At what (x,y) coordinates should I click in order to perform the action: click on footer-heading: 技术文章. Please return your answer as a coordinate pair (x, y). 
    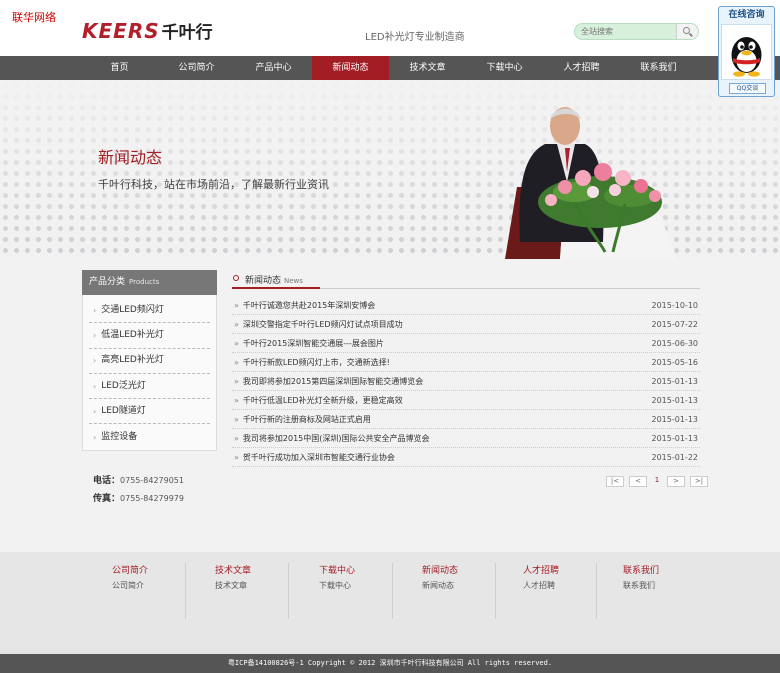
    Looking at the image, I should click on (251, 569).